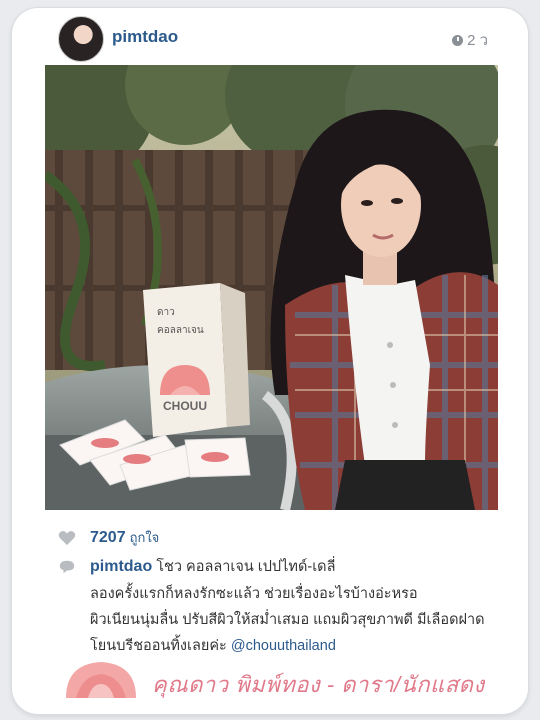 The image size is (540, 720). Describe the element at coordinates (270, 36) in the screenshot. I see `post-header: pimtdao 2 ว` at that location.